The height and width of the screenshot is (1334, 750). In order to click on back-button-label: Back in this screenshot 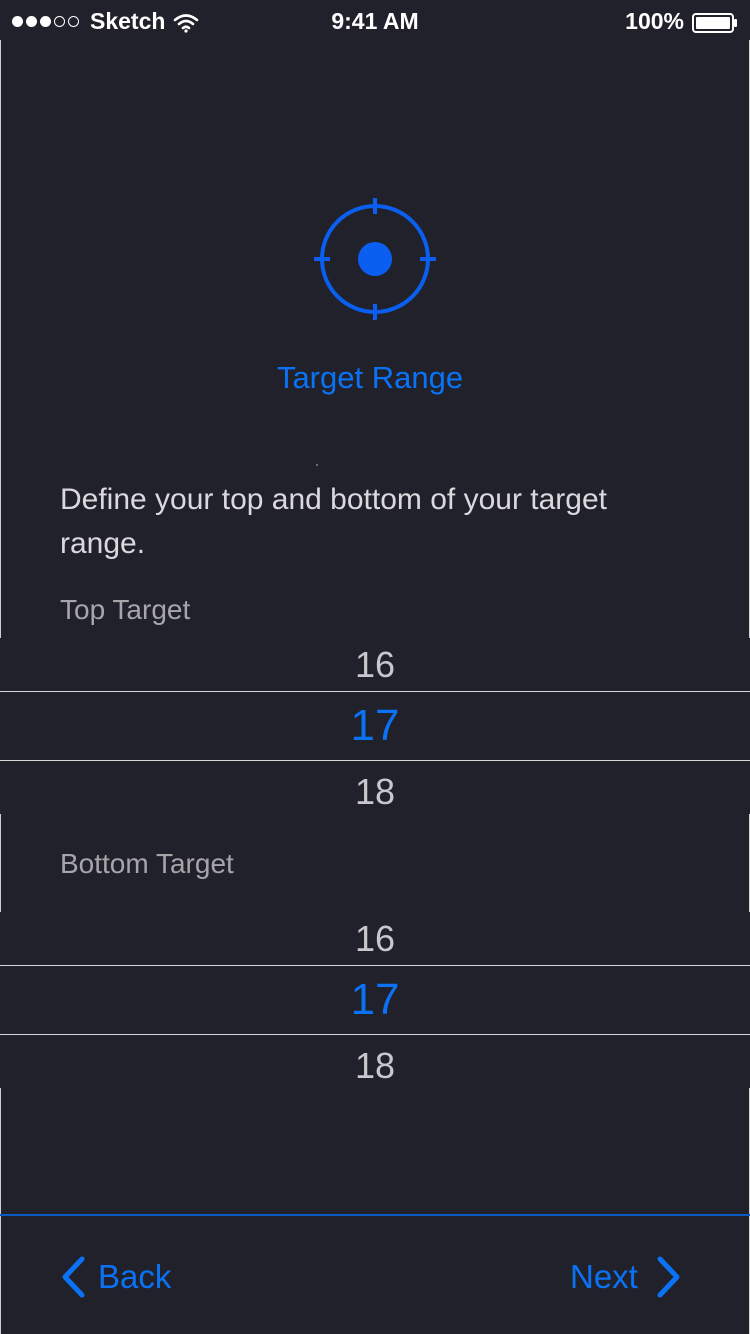, I will do `click(135, 1276)`.